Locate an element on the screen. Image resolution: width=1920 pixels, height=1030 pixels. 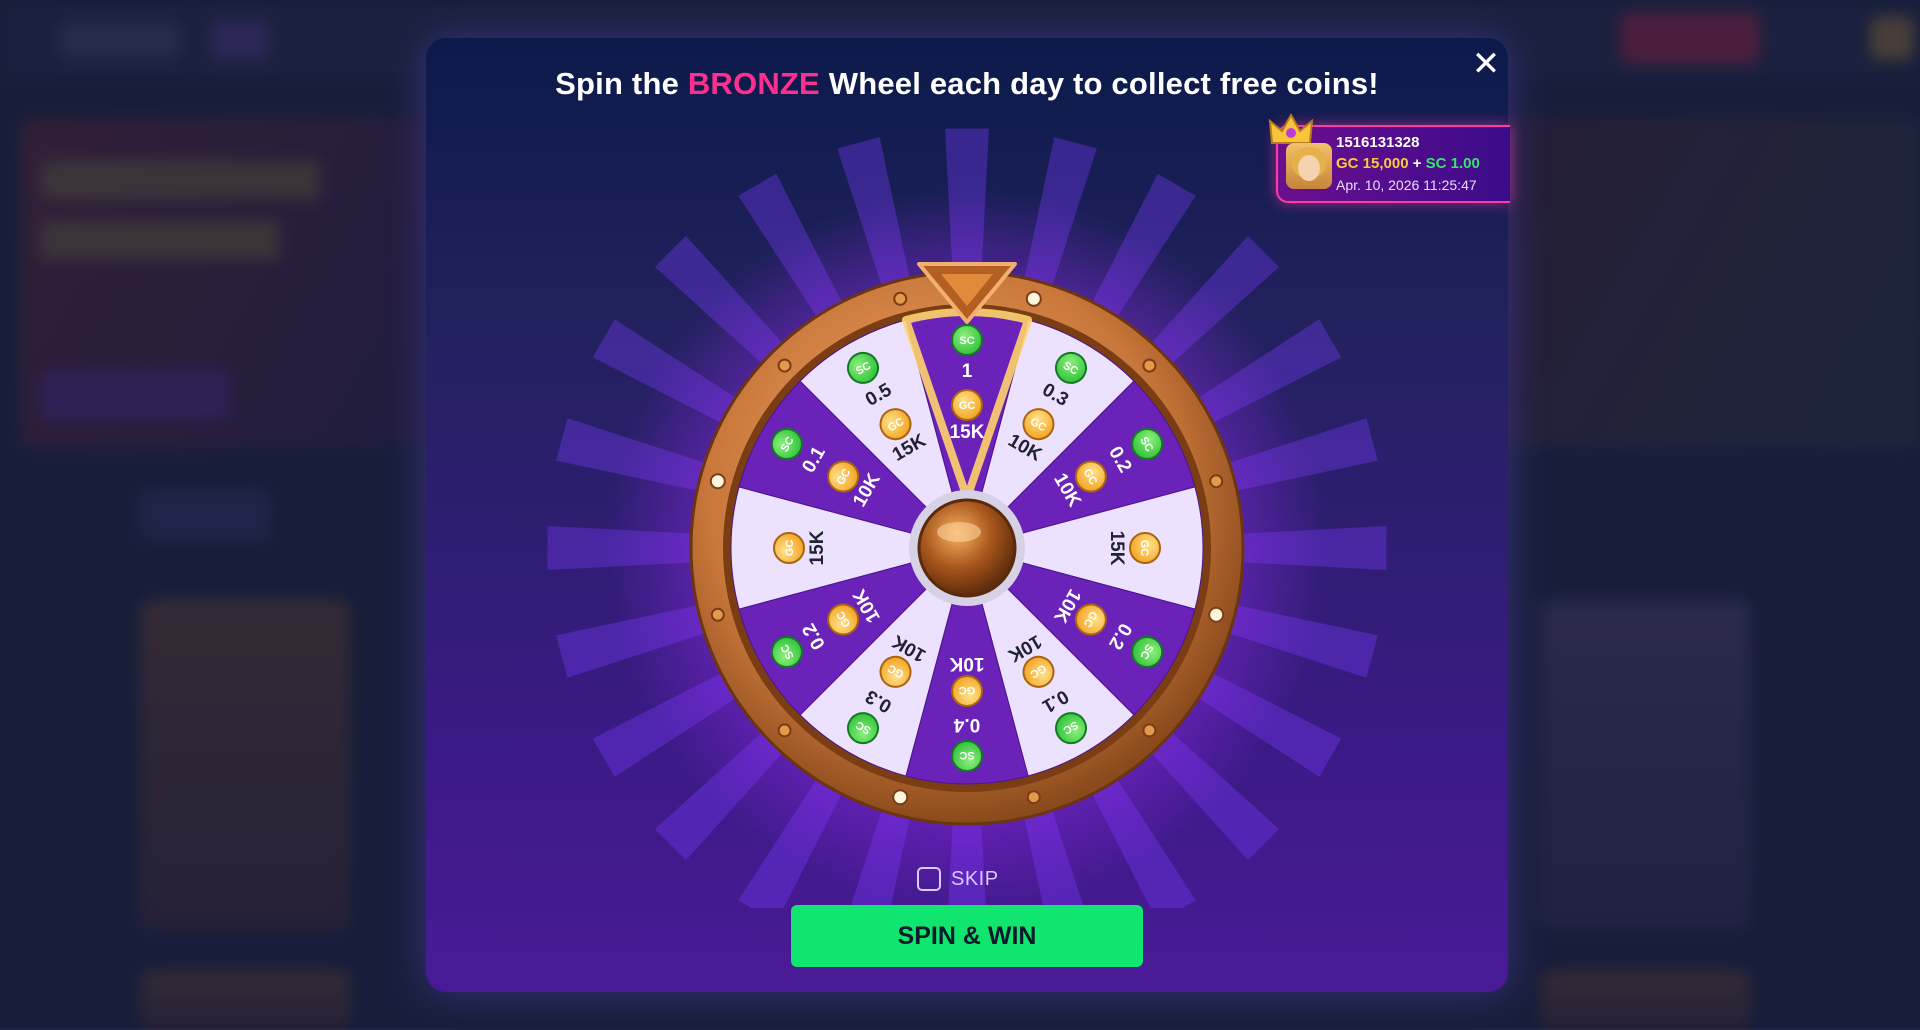
wheel-hub is located at coordinates (967, 548).